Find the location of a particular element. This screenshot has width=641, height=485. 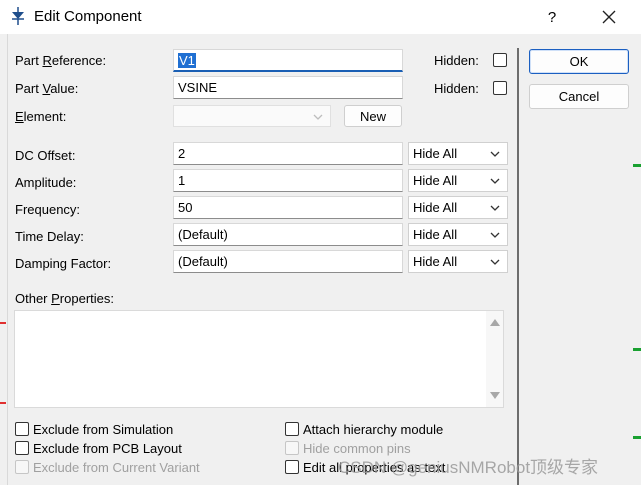

part-reference-hidden-label: Hidden: is located at coordinates (456, 60).